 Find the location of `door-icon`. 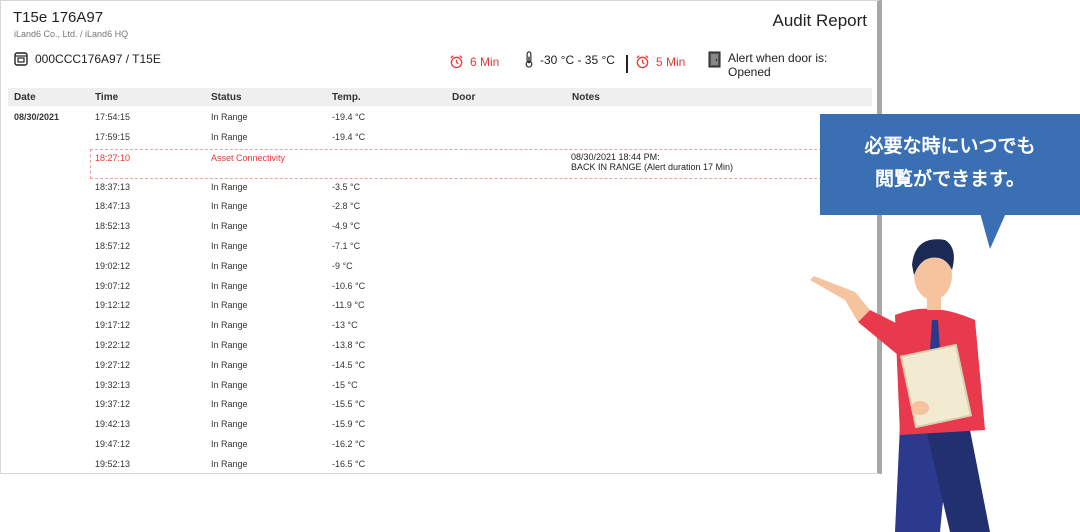

door-icon is located at coordinates (714, 59).